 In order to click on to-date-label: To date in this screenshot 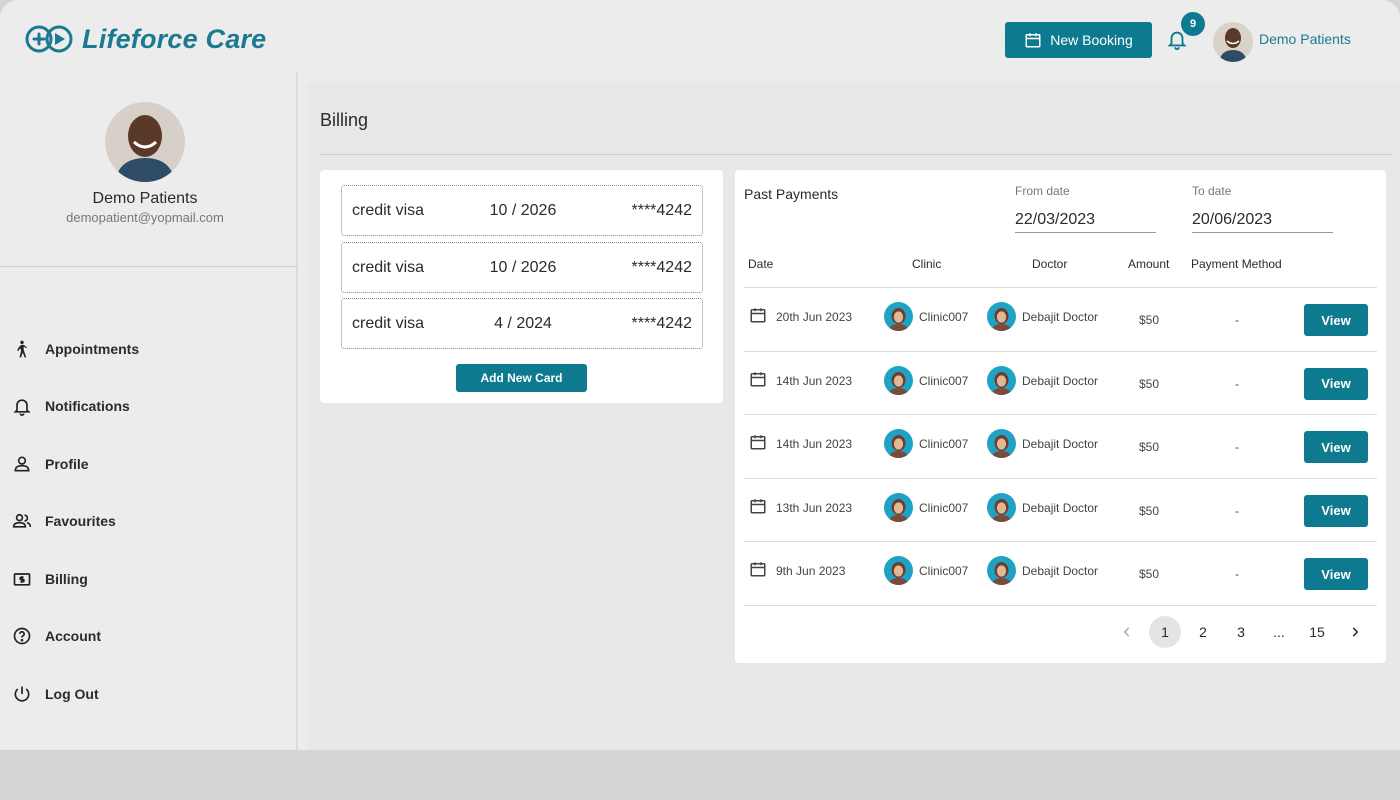, I will do `click(1212, 191)`.